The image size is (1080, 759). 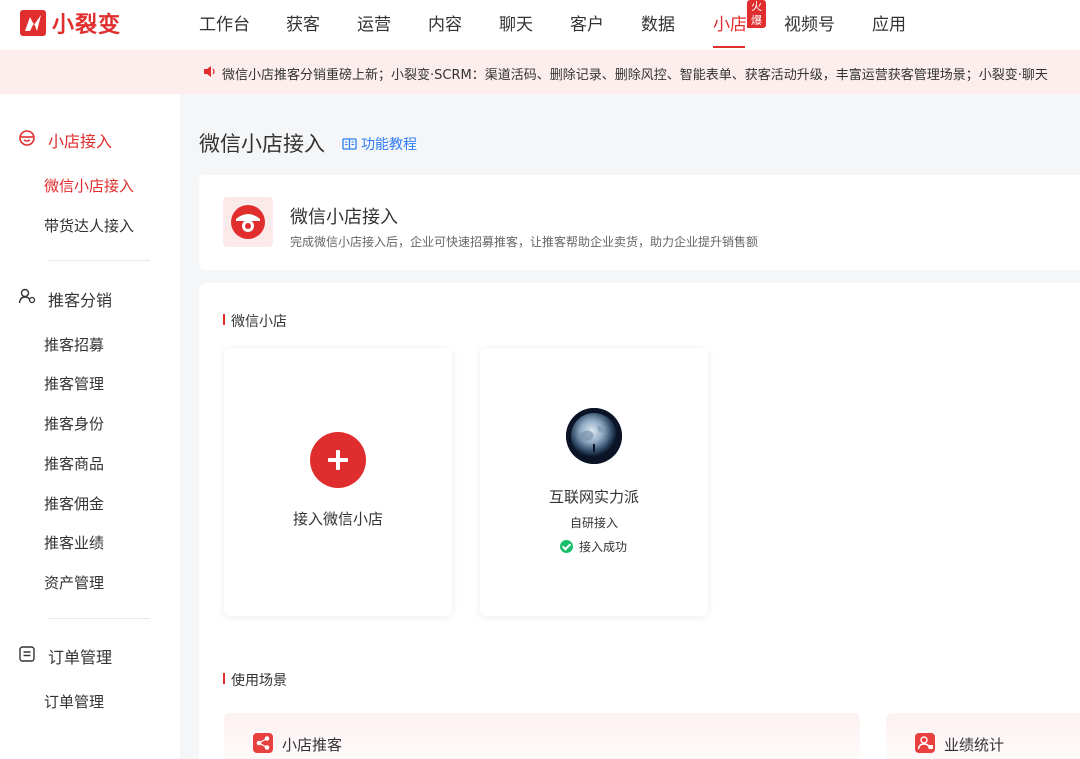 I want to click on app-logo: 小裂变, so click(x=70, y=23).